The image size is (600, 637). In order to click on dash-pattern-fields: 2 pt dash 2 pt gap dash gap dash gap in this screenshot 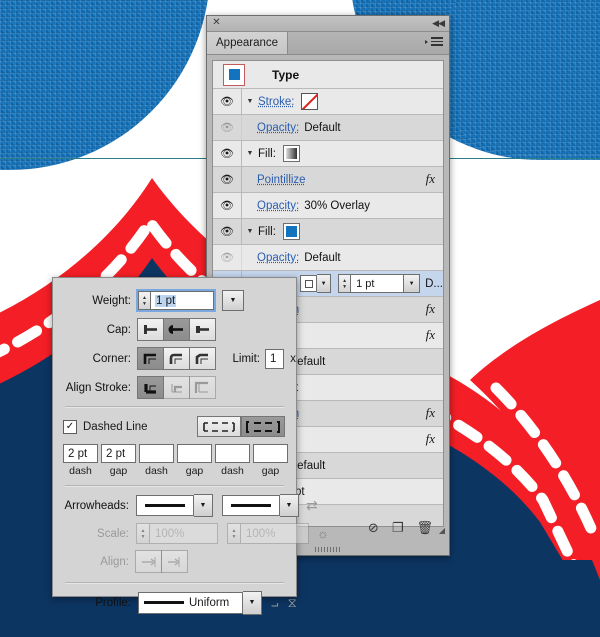, I will do `click(174, 460)`.